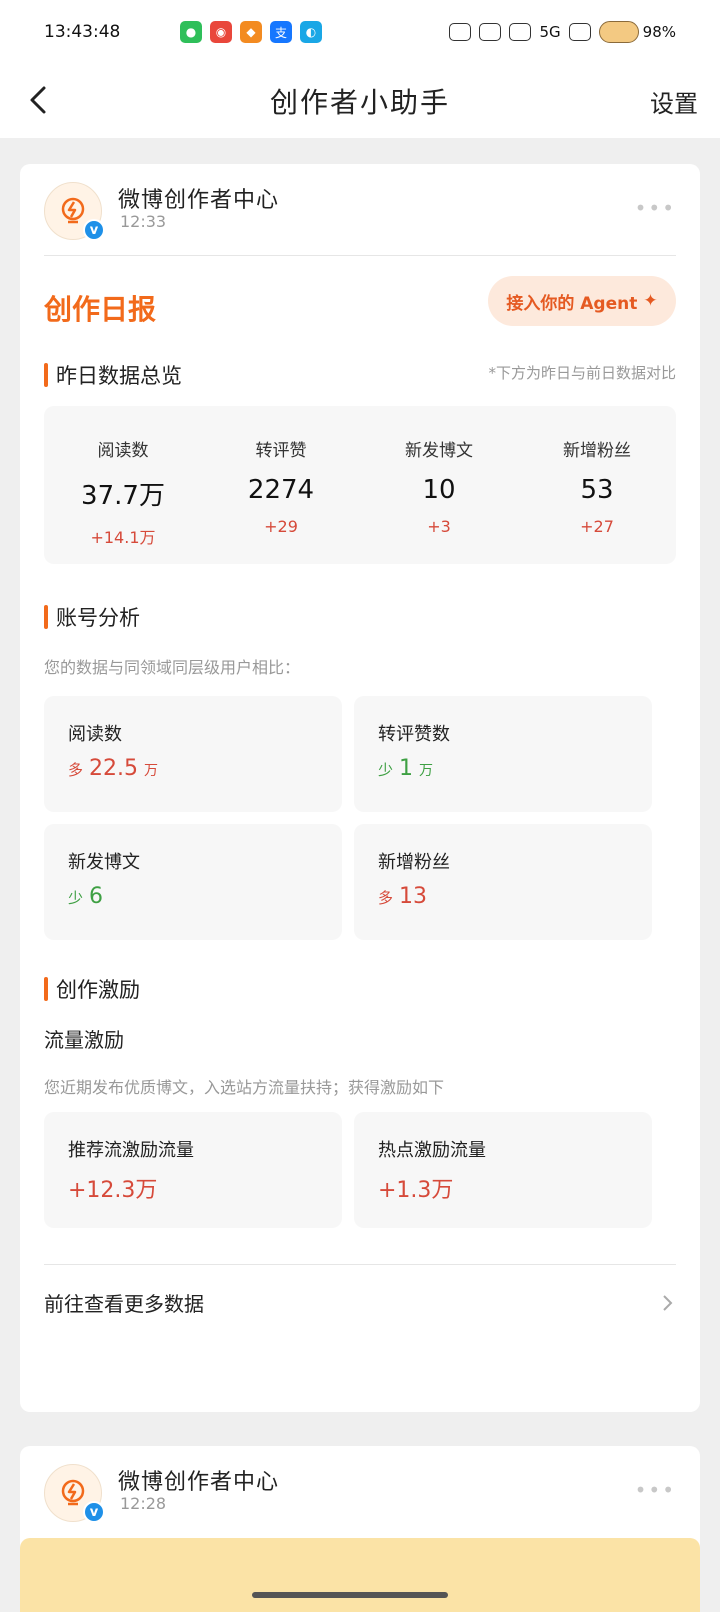 This screenshot has height=1612, width=720. What do you see at coordinates (668, 1302) in the screenshot?
I see `chevron-right-icon` at bounding box center [668, 1302].